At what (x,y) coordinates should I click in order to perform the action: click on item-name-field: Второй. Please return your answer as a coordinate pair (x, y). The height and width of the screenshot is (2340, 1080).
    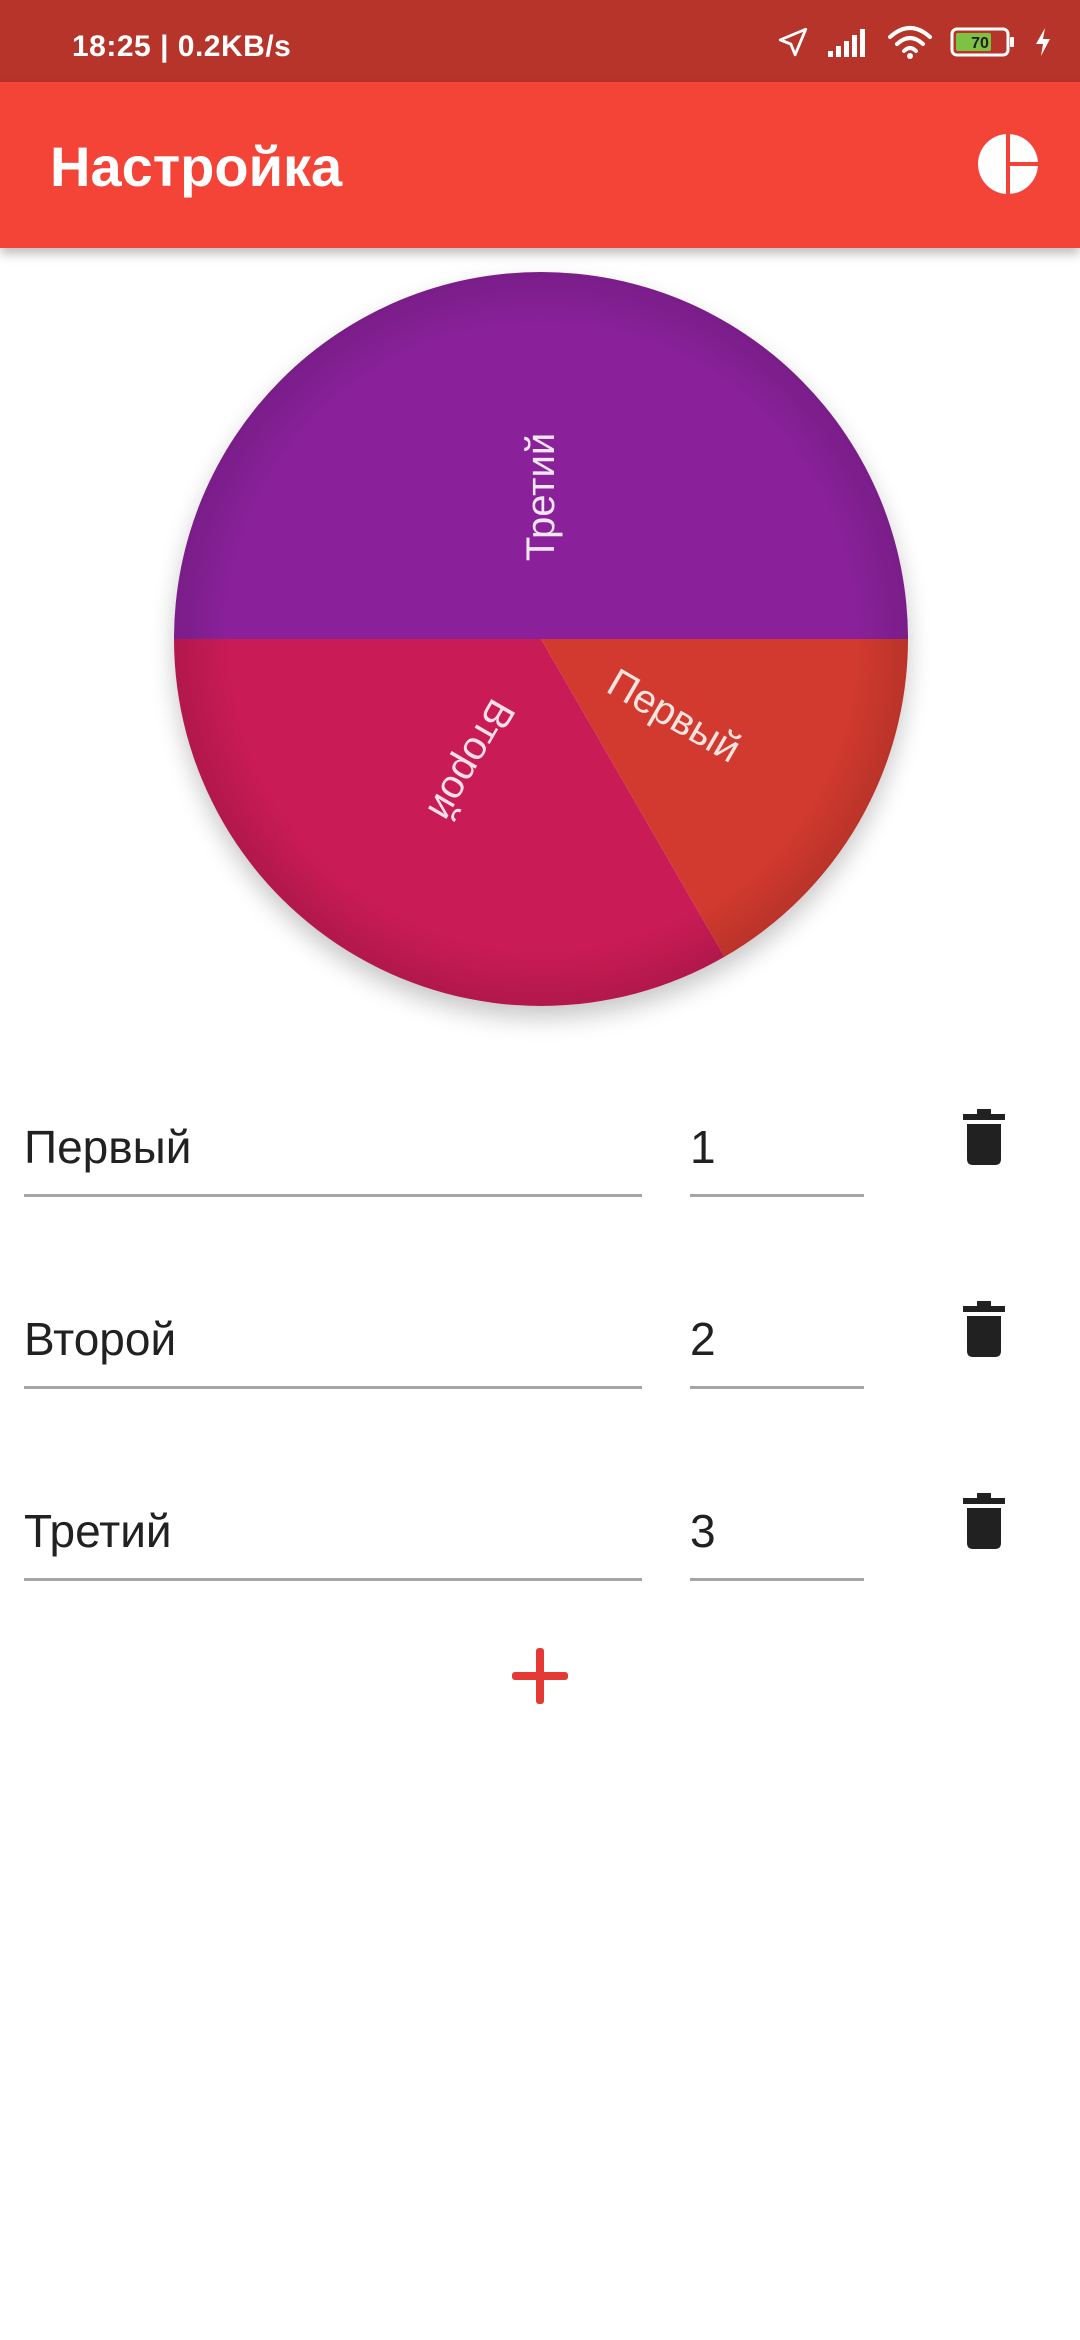
    Looking at the image, I should click on (333, 1340).